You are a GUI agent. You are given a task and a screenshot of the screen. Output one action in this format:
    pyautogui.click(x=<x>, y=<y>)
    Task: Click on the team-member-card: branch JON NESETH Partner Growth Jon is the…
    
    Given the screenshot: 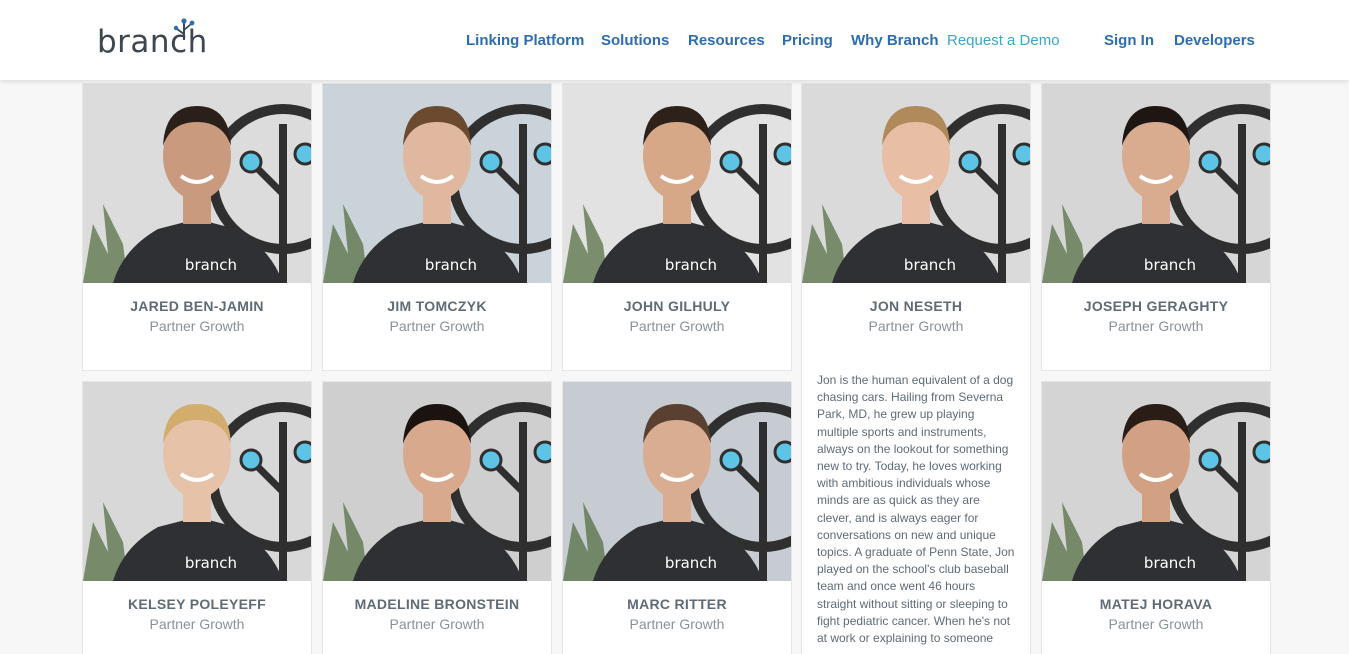 What is the action you would take?
    pyautogui.click(x=916, y=368)
    